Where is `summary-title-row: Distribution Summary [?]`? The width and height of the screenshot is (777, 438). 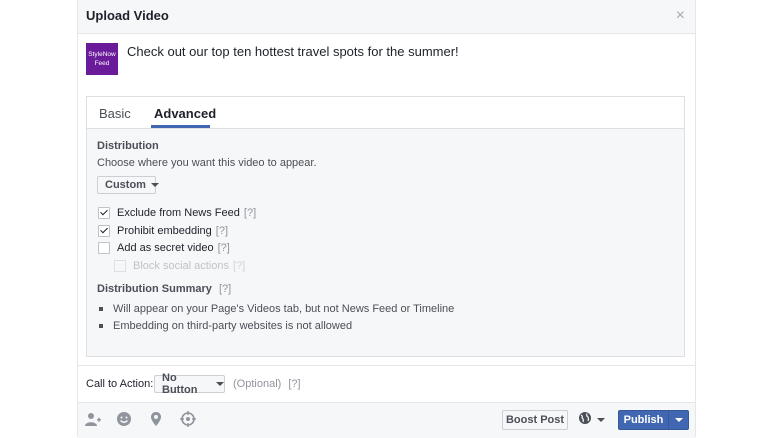
summary-title-row: Distribution Summary [?] is located at coordinates (164, 289).